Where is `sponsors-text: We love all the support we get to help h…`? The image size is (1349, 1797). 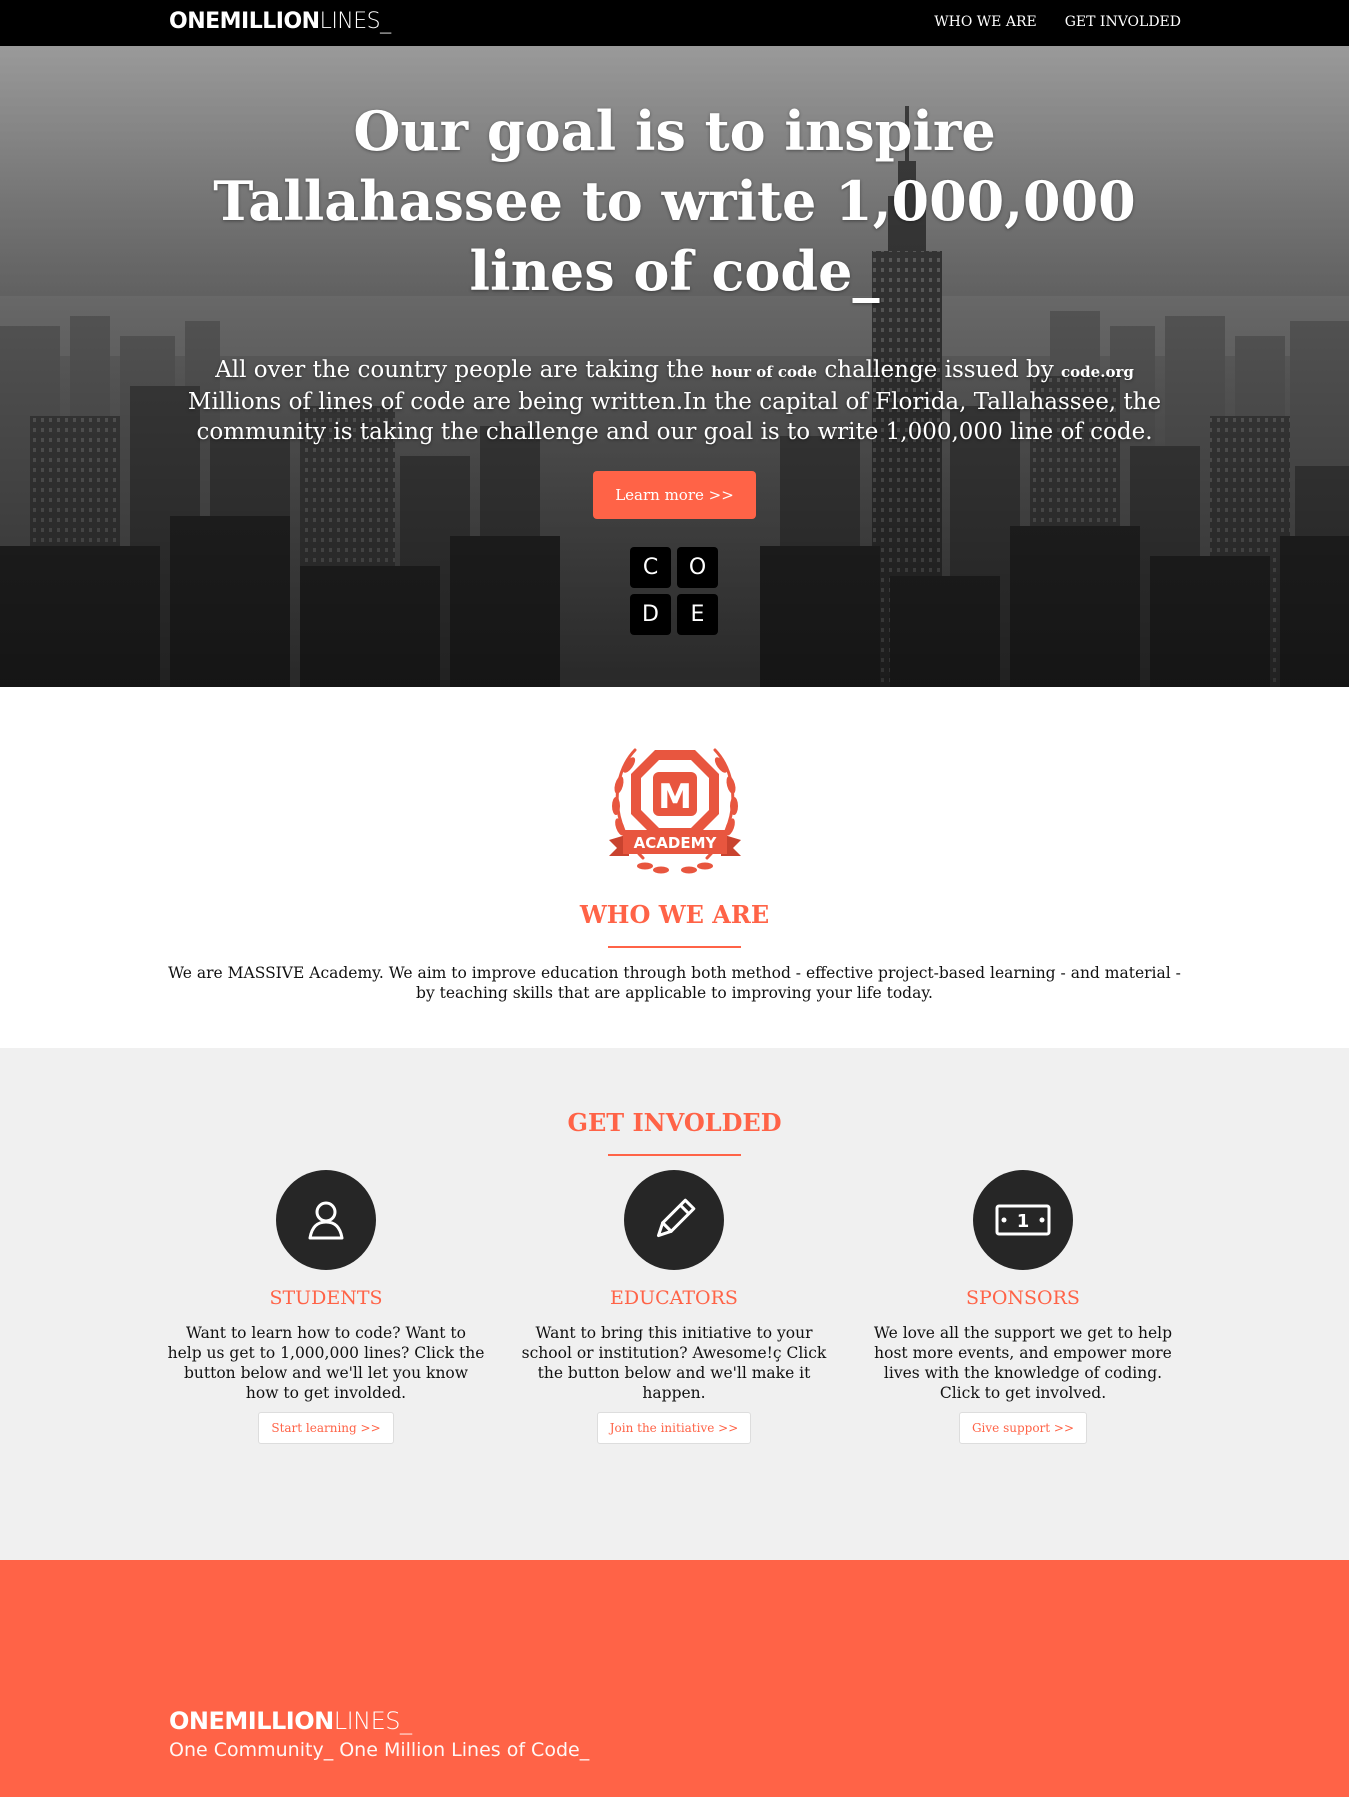 sponsors-text: We love all the support we get to help h… is located at coordinates (1023, 1363).